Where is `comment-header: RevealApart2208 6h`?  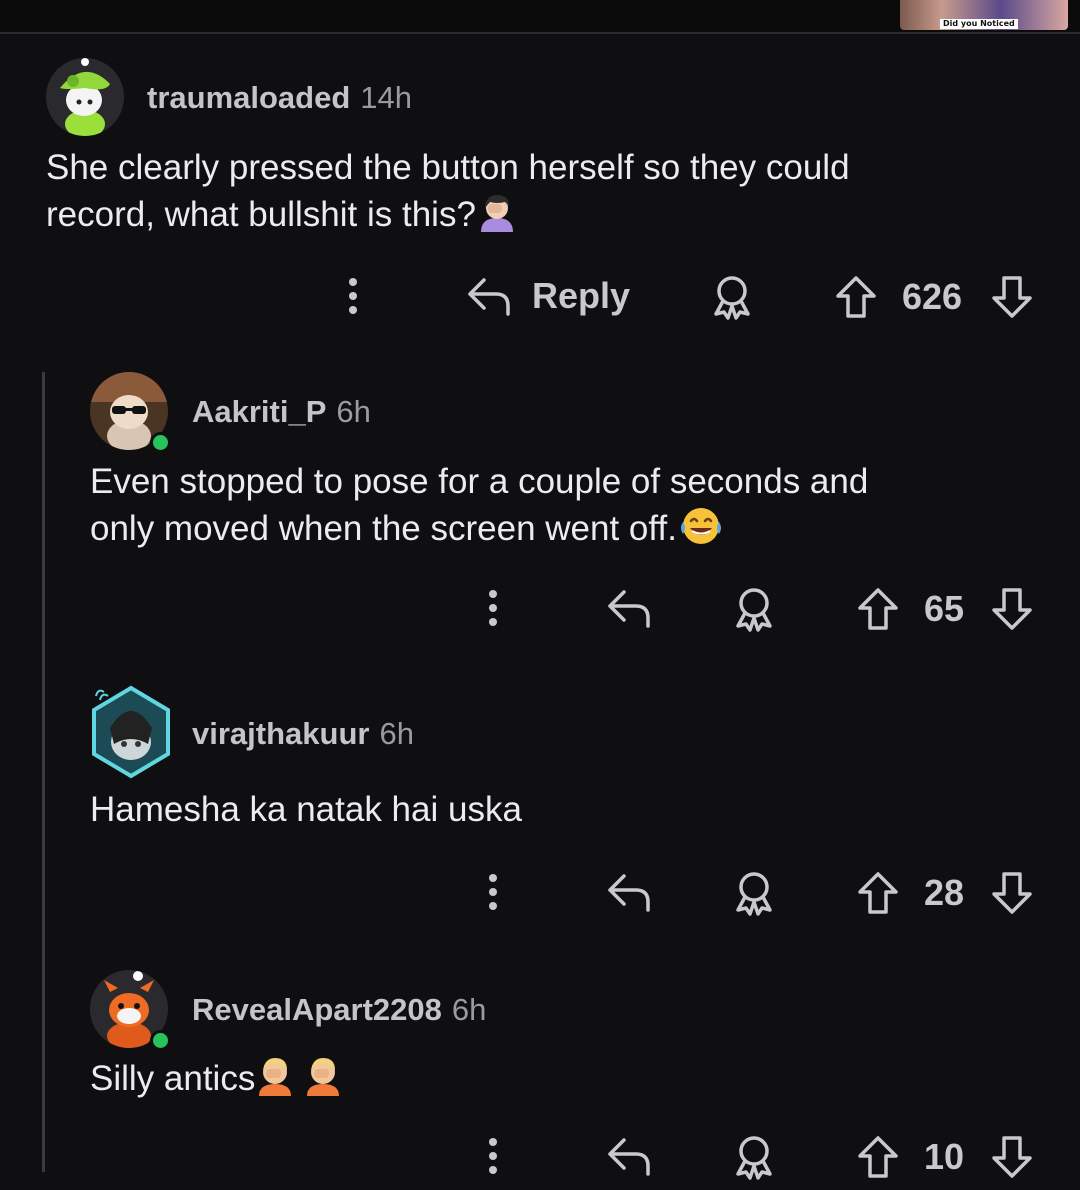
comment-header: RevealApart2208 6h is located at coordinates (339, 1010).